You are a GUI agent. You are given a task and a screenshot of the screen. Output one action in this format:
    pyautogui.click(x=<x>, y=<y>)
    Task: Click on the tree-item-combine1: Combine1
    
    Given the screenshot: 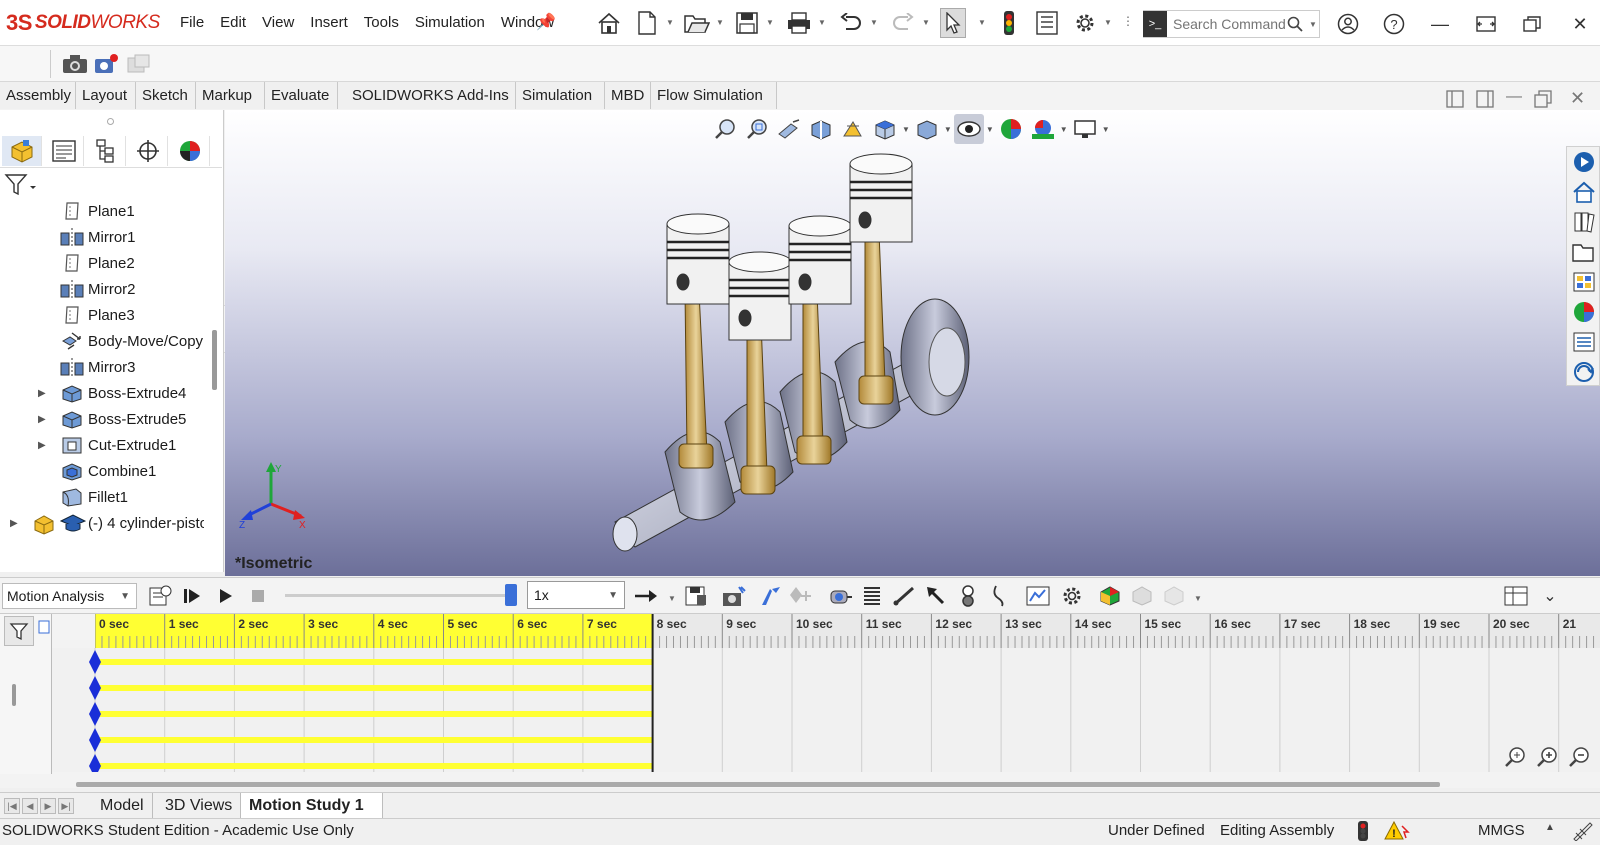 What is the action you would take?
    pyautogui.click(x=105, y=471)
    